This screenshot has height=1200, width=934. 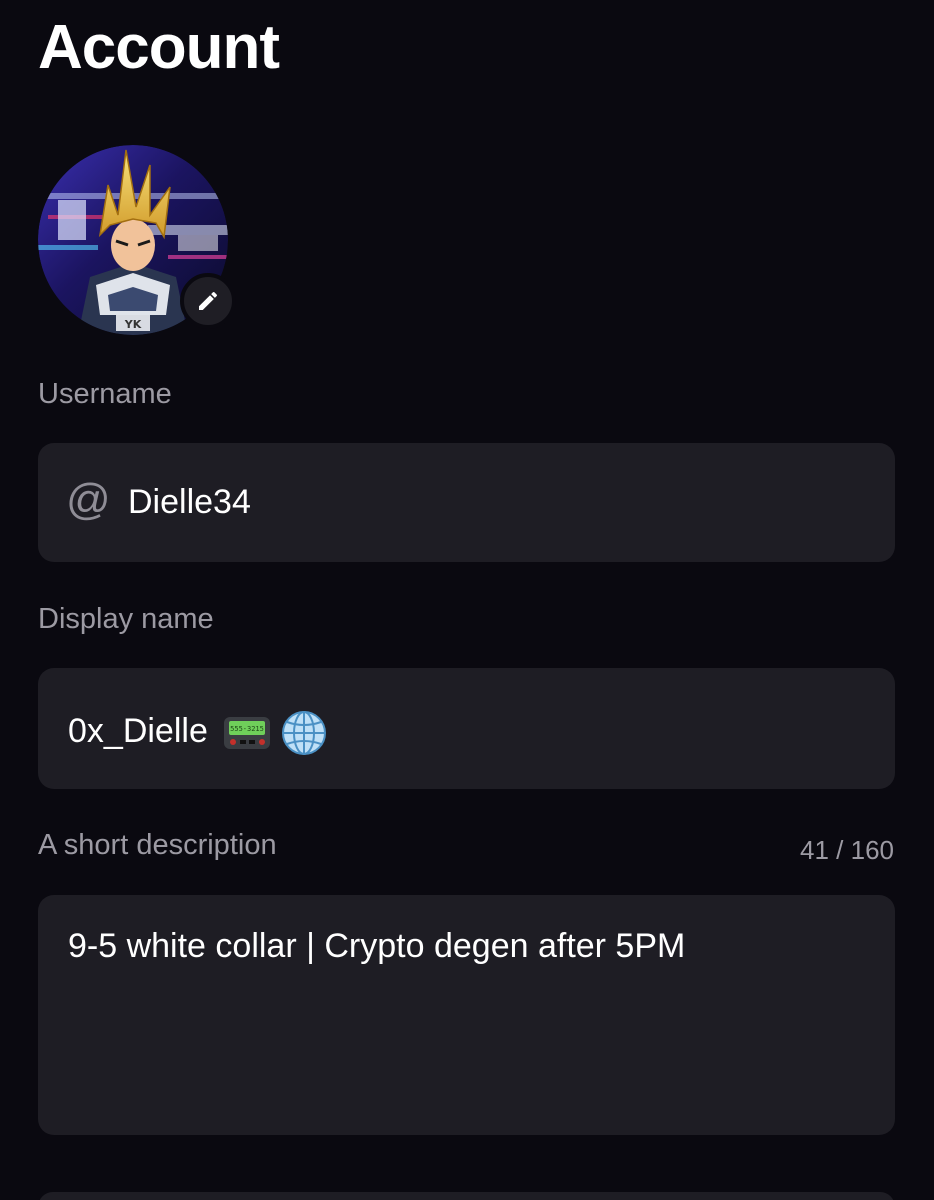 I want to click on username-label: Username, so click(x=105, y=394).